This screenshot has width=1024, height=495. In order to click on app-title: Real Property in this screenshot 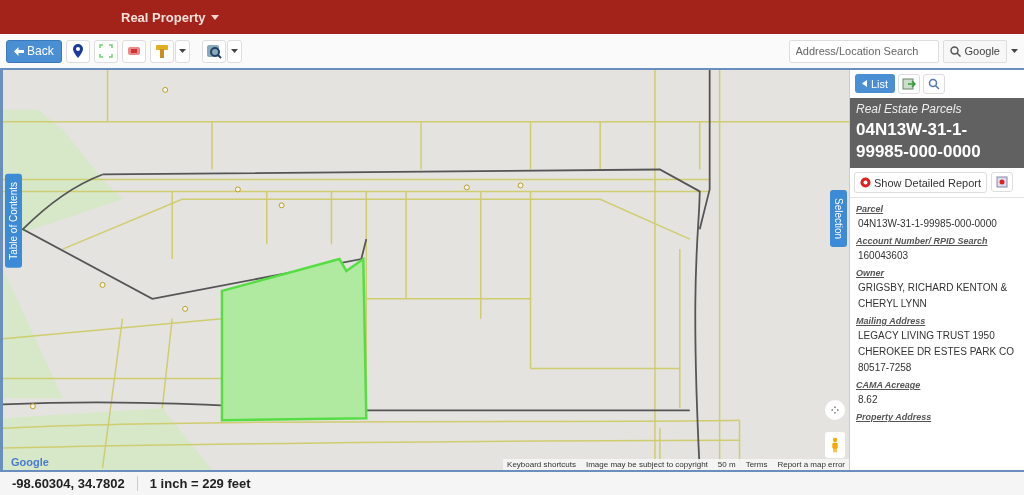, I will do `click(163, 17)`.